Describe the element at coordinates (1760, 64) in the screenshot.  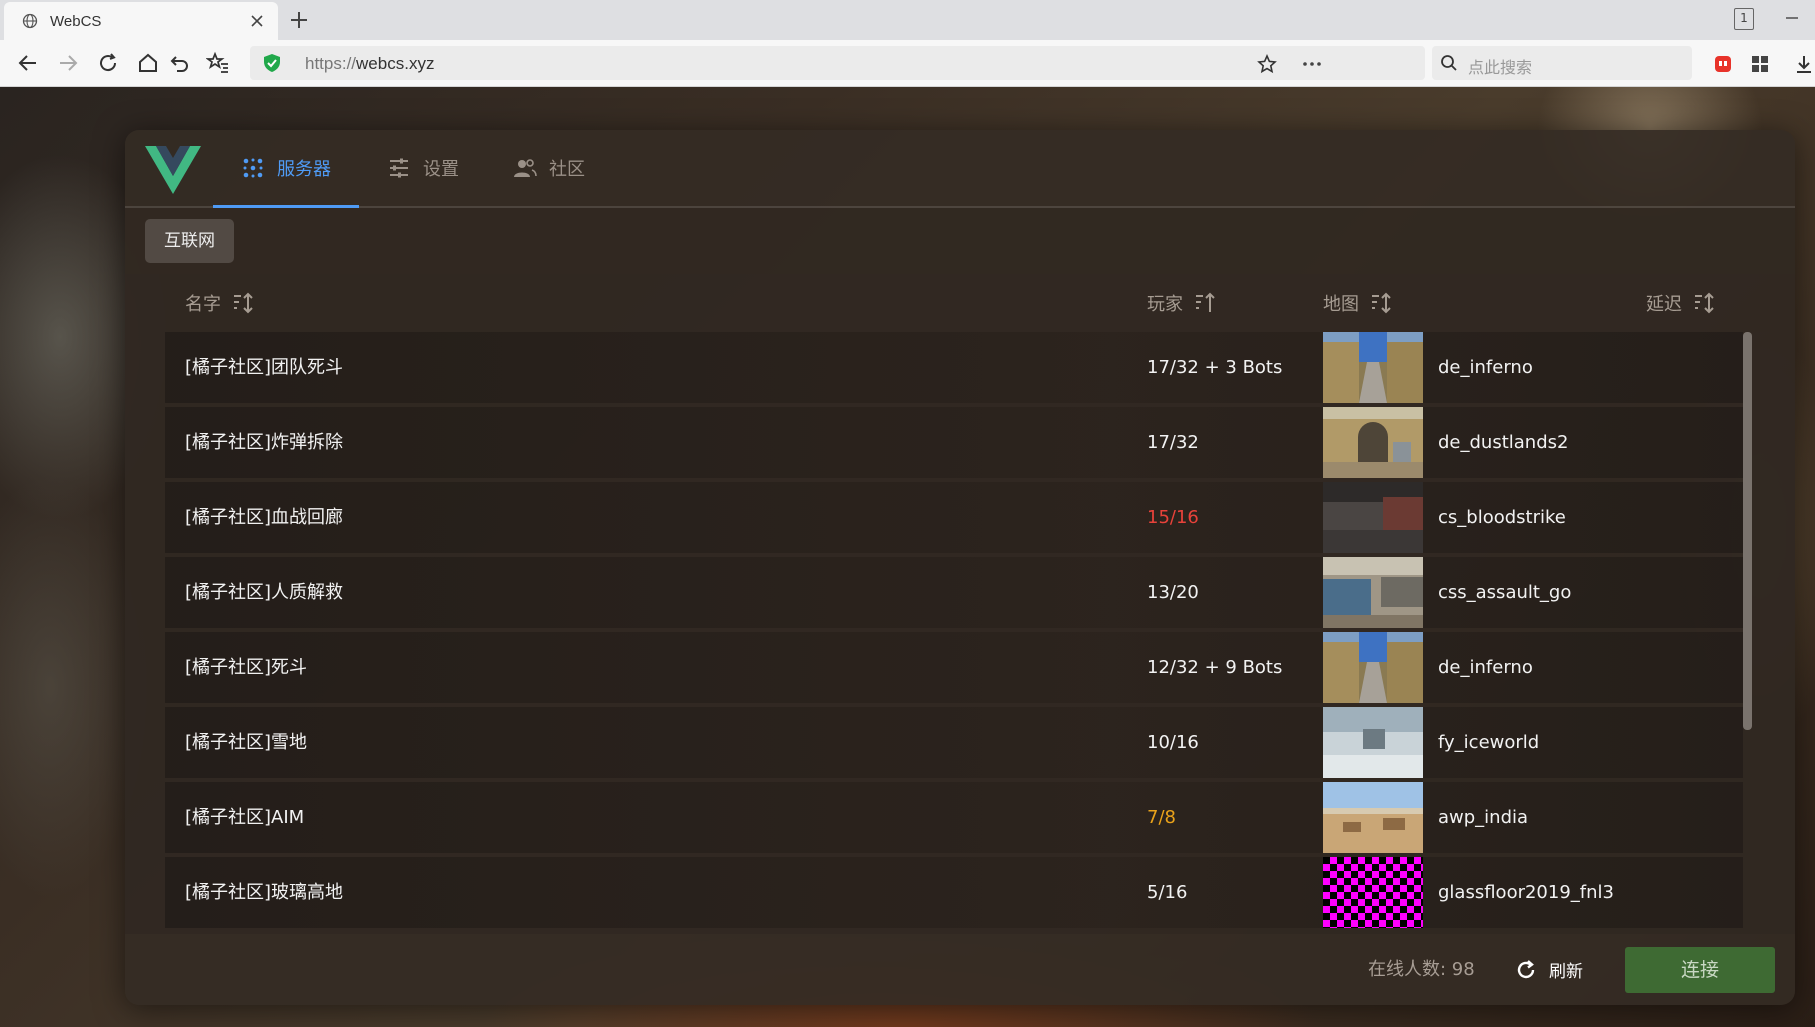
I see `apps-grid-icon` at that location.